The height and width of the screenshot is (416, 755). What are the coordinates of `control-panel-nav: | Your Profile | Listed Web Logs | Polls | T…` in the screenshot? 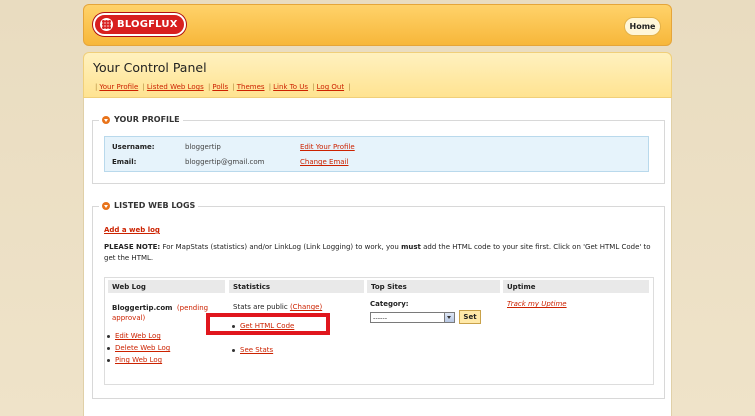 It's located at (223, 87).